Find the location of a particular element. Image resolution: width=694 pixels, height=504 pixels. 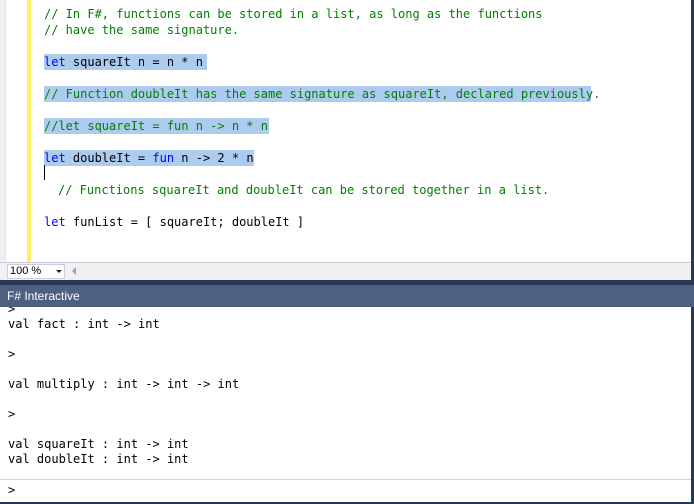

text-caret is located at coordinates (44, 172).